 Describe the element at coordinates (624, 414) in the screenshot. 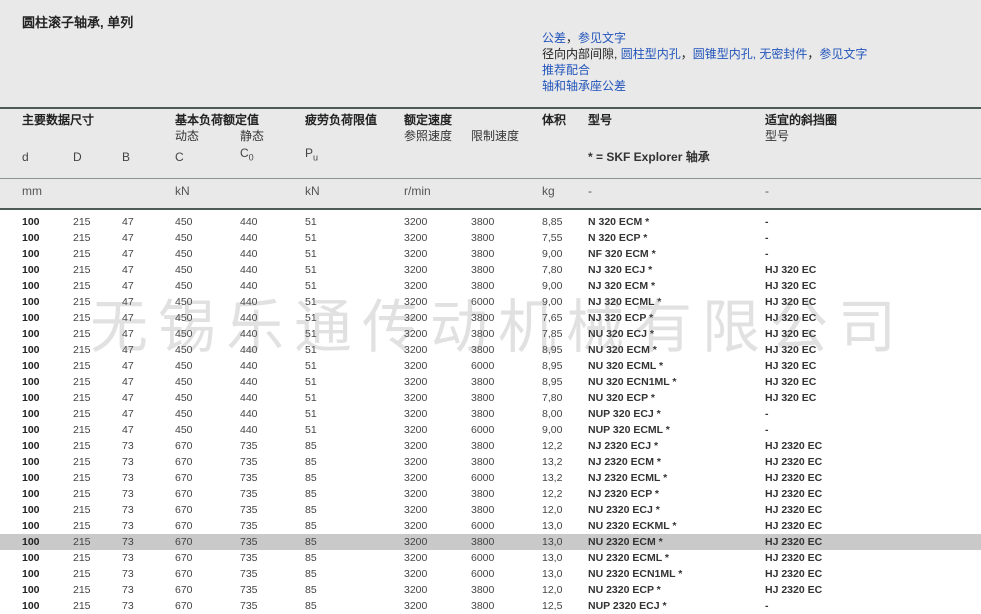

I see `cell-designation: NUP 320 ECJ *` at that location.